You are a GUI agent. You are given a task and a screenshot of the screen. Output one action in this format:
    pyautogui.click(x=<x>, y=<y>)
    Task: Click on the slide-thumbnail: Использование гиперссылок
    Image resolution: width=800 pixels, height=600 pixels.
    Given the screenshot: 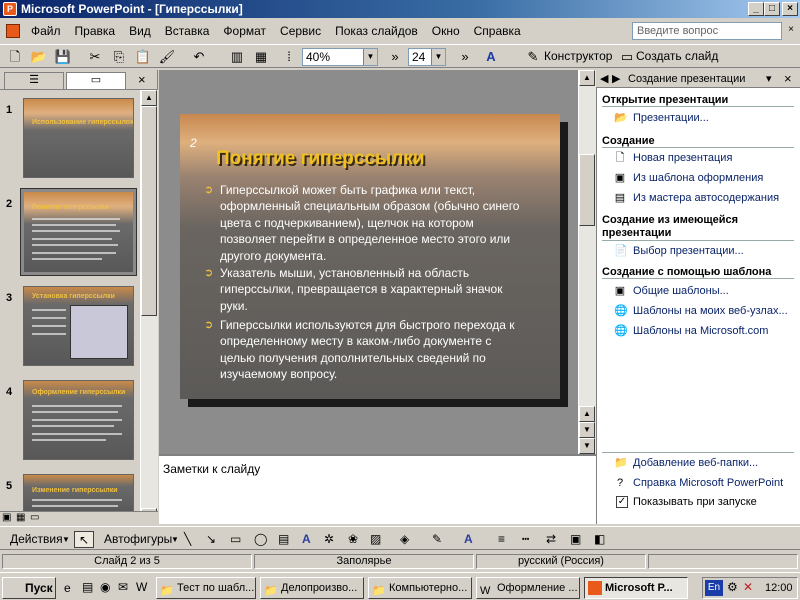 What is the action you would take?
    pyautogui.click(x=78, y=138)
    